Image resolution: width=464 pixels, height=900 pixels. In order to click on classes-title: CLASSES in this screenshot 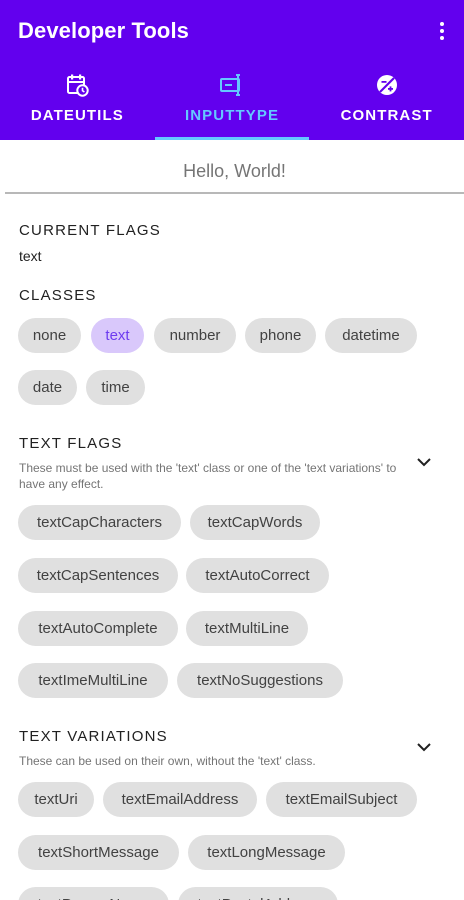, I will do `click(58, 295)`.